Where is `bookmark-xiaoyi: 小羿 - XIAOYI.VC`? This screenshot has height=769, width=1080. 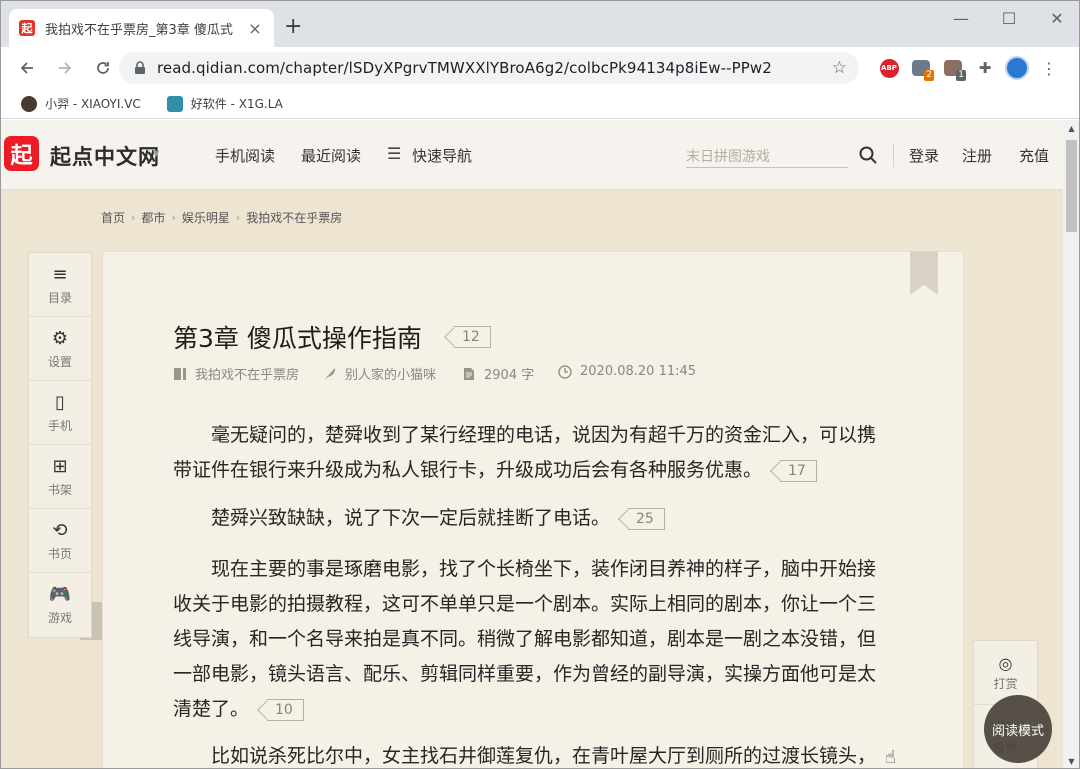
bookmark-xiaoyi: 小羿 - XIAOYI.VC is located at coordinates (81, 104).